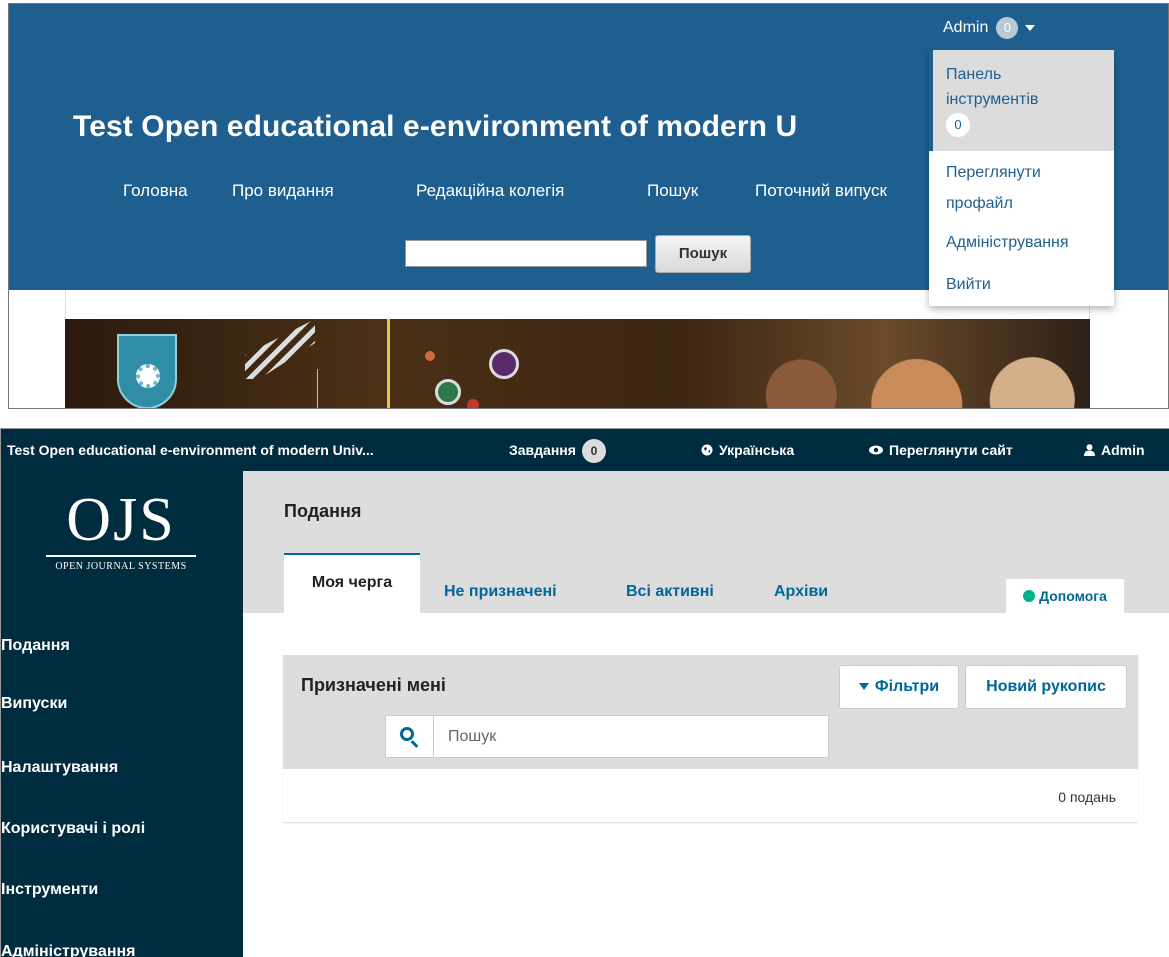 This screenshot has height=957, width=1169. What do you see at coordinates (979, 203) in the screenshot?
I see `view-profile-line2: профайл` at bounding box center [979, 203].